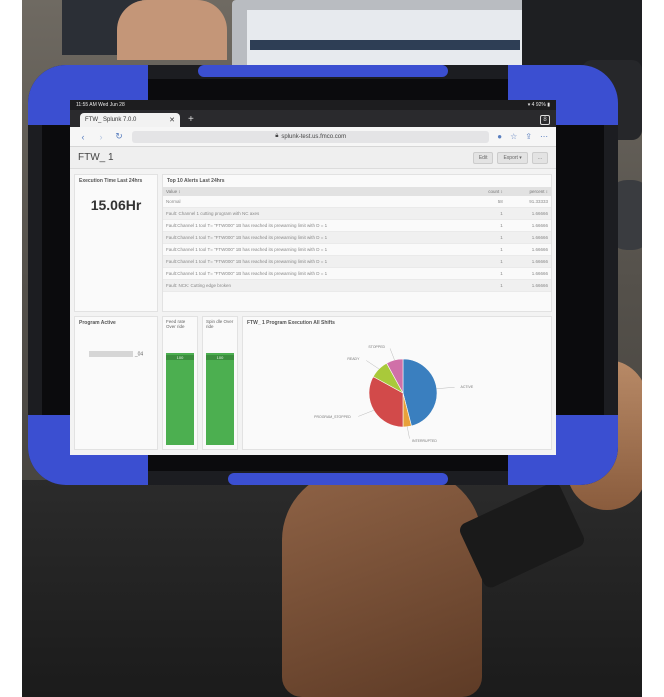 The height and width of the screenshot is (697, 664). I want to click on browser-nav-bar: ‹ › ↻ 🔒︎ splunk-test.us.fmco.com ● ☆ ⇪ ⋯, so click(313, 137).